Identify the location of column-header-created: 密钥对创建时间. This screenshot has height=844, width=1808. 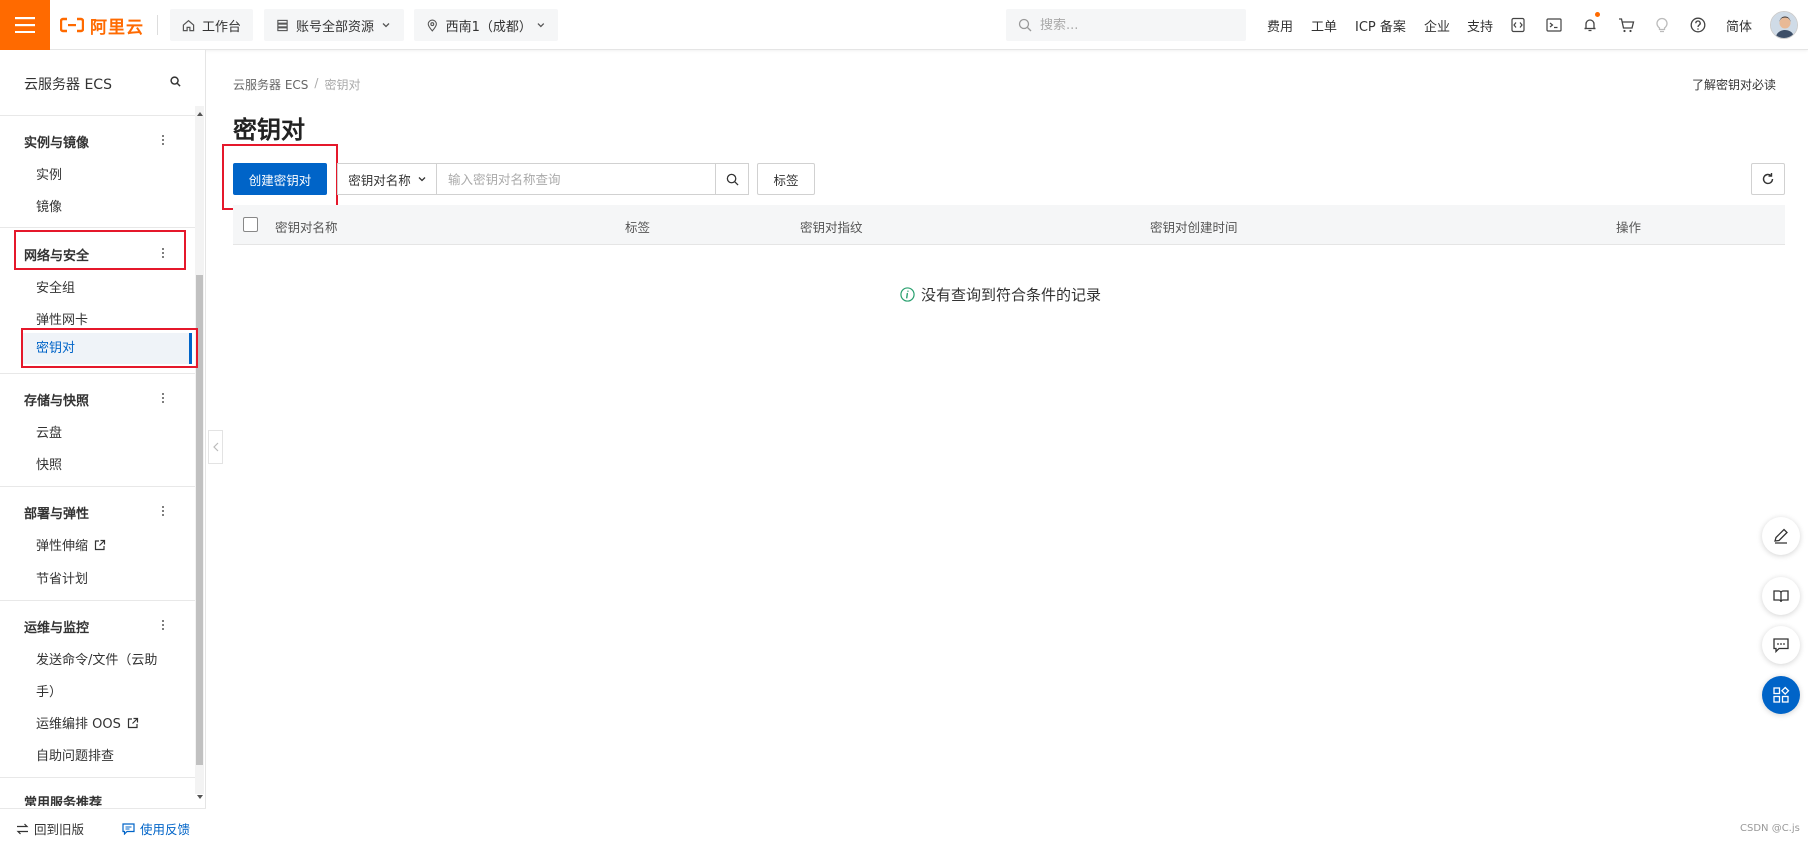
(1194, 227).